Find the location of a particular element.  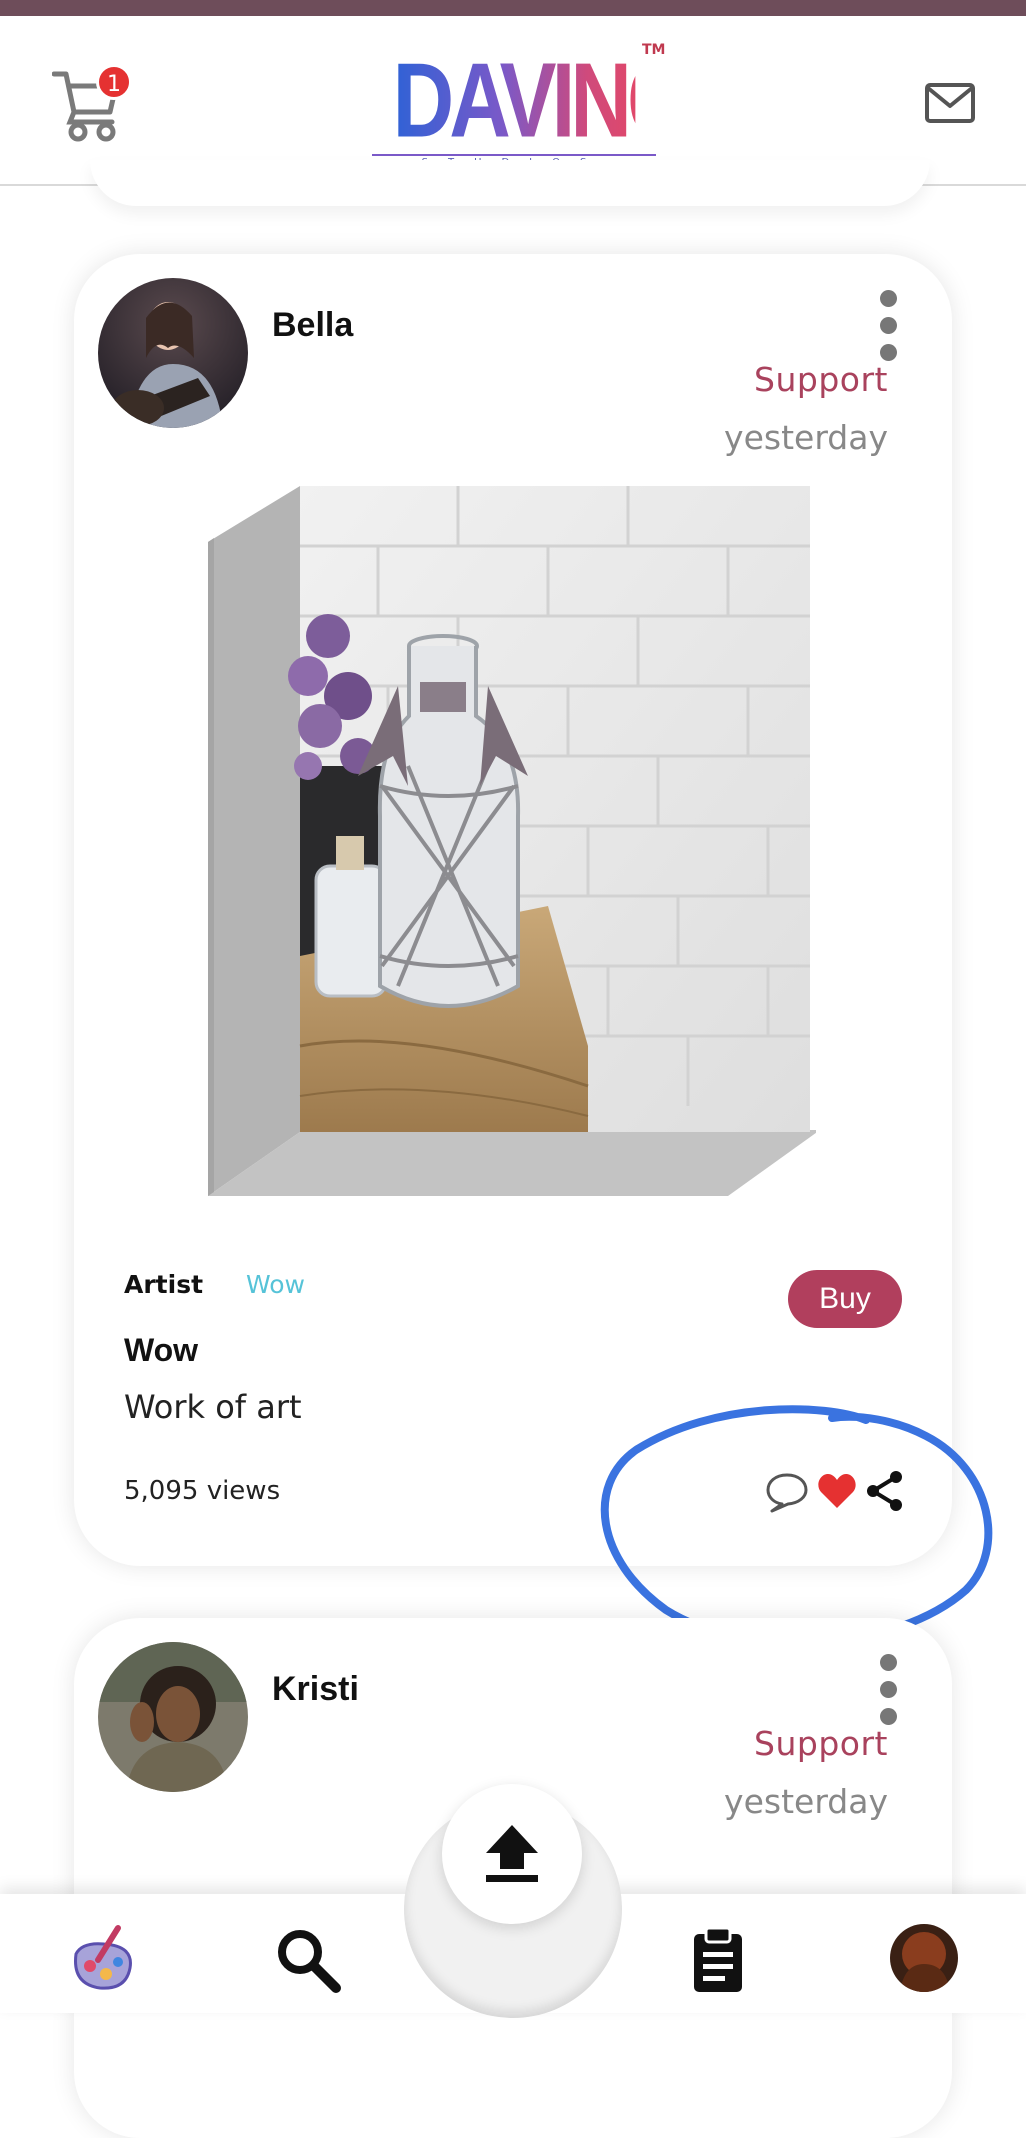

clipboard-icon is located at coordinates (718, 1960).